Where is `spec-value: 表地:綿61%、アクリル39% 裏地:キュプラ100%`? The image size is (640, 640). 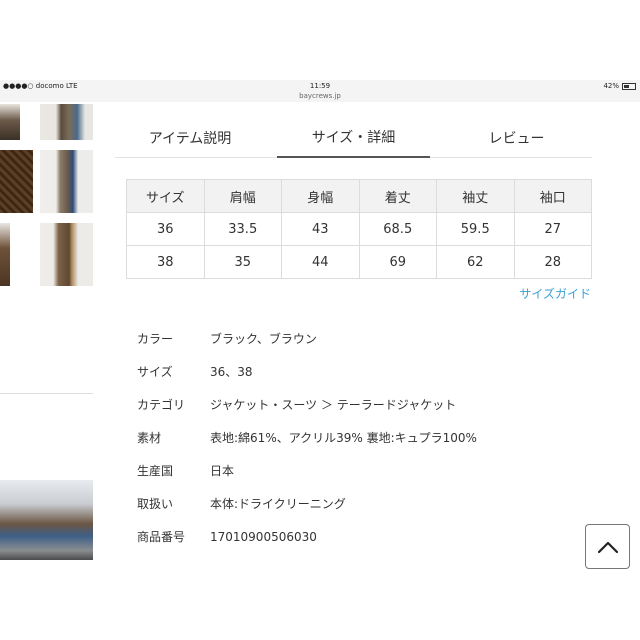 spec-value: 表地:綿61%、アクリル39% 裏地:キュプラ100% is located at coordinates (343, 438).